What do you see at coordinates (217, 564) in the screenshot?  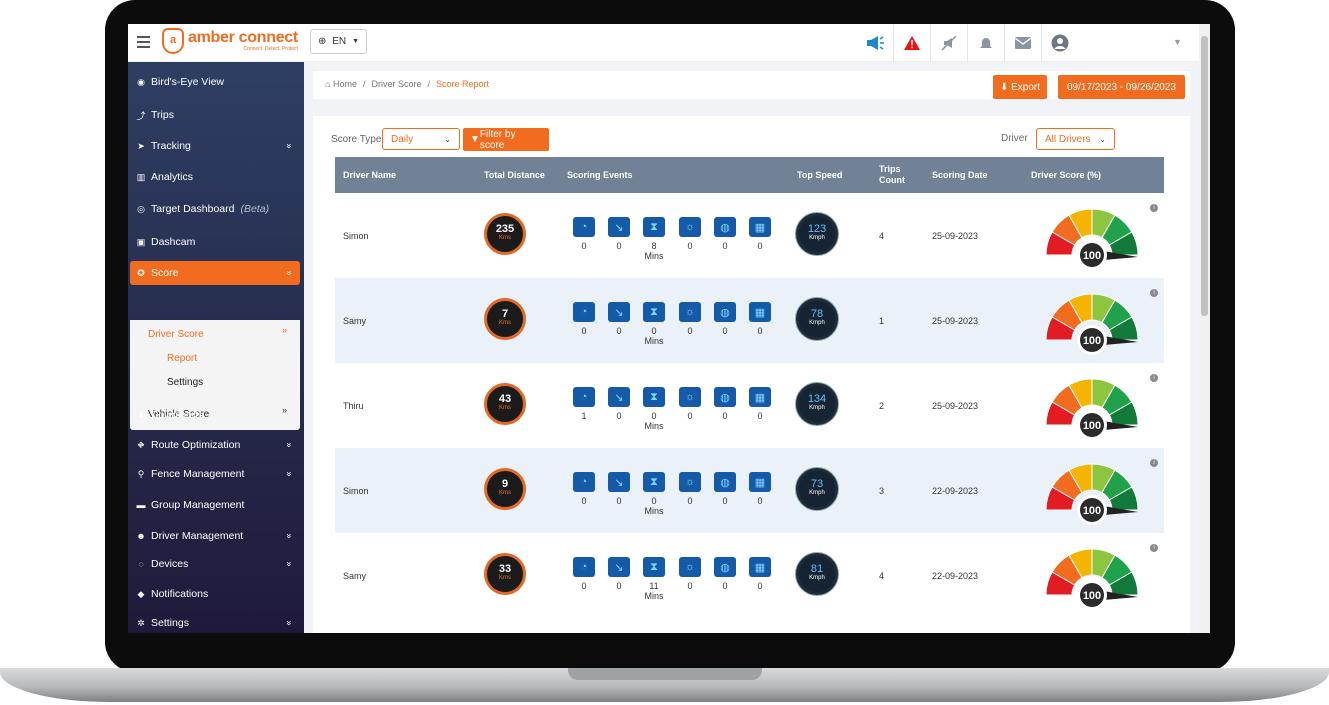 I see `sidebar-item-devices: ◌ Devices »` at bounding box center [217, 564].